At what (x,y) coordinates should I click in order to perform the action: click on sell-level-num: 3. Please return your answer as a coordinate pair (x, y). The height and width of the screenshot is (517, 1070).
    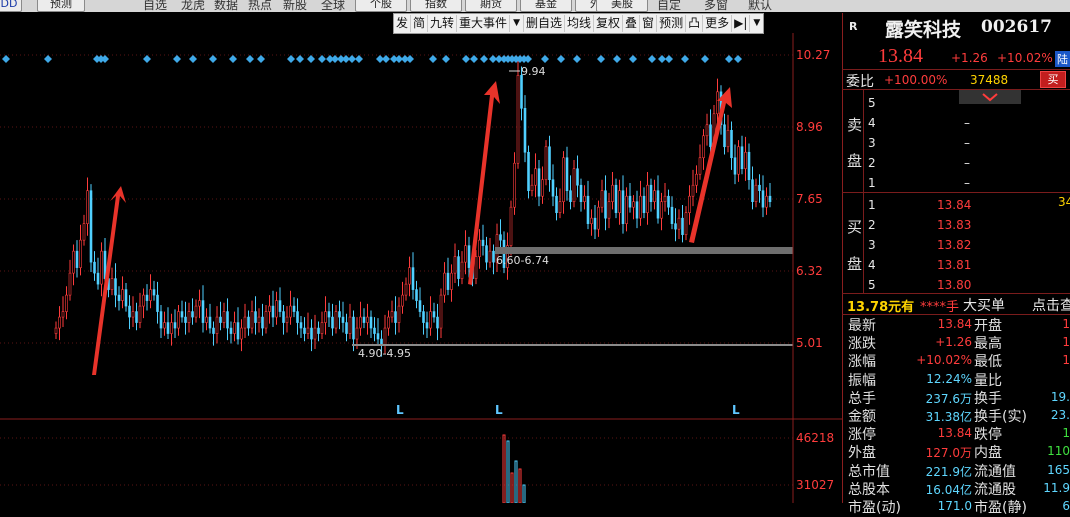
    Looking at the image, I should click on (872, 143).